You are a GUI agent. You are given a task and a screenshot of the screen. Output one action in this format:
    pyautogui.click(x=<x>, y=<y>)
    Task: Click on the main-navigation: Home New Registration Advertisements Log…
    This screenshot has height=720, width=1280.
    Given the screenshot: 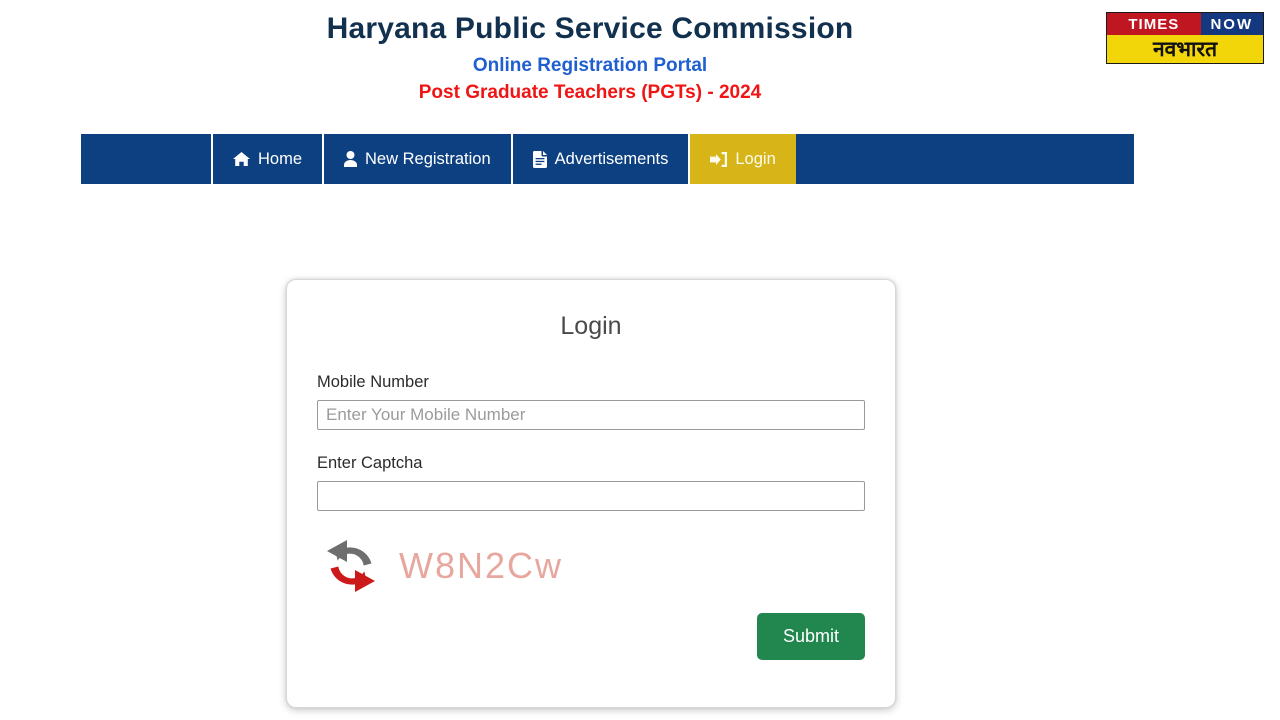 What is the action you would take?
    pyautogui.click(x=607, y=159)
    